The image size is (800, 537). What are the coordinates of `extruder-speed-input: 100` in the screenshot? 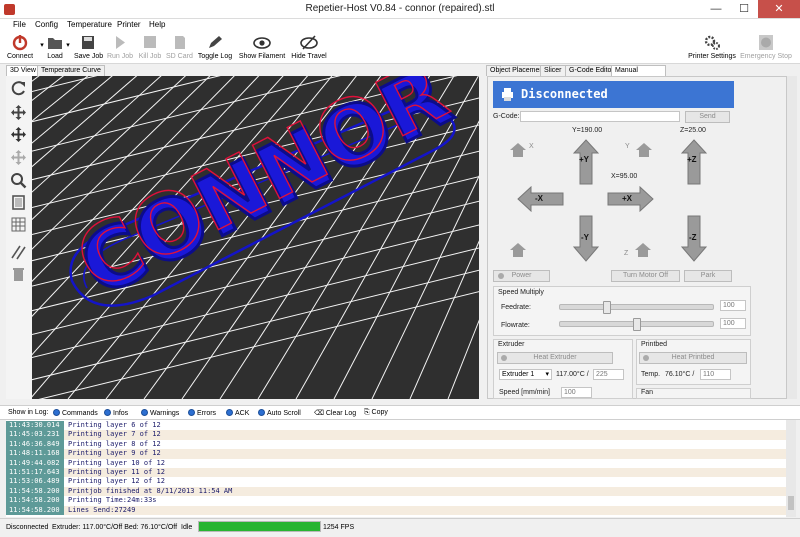 It's located at (576, 392).